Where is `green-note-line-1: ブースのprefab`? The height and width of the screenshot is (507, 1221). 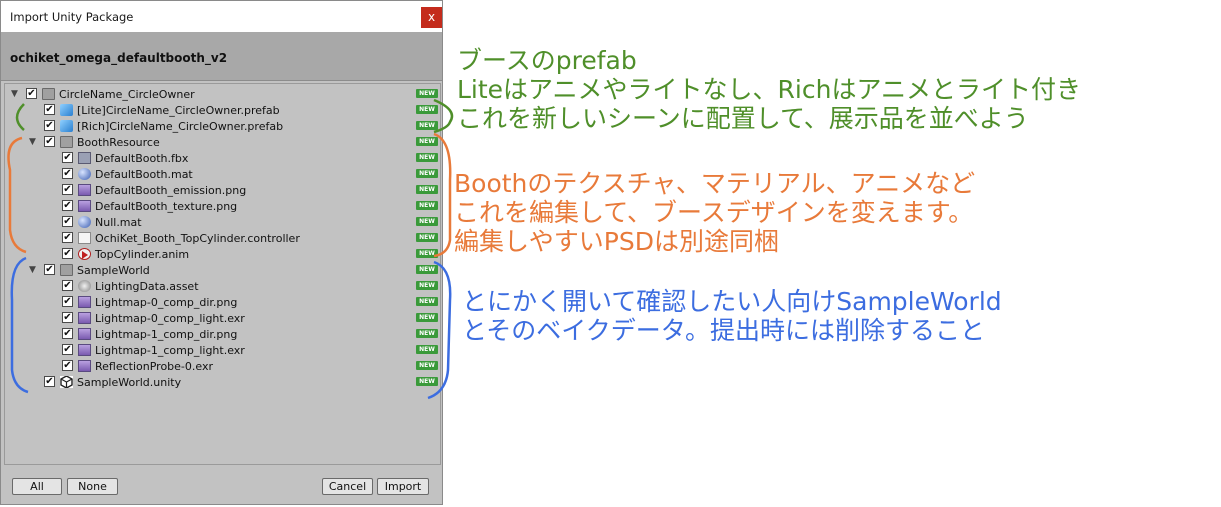 green-note-line-1: ブースのprefab is located at coordinates (547, 60).